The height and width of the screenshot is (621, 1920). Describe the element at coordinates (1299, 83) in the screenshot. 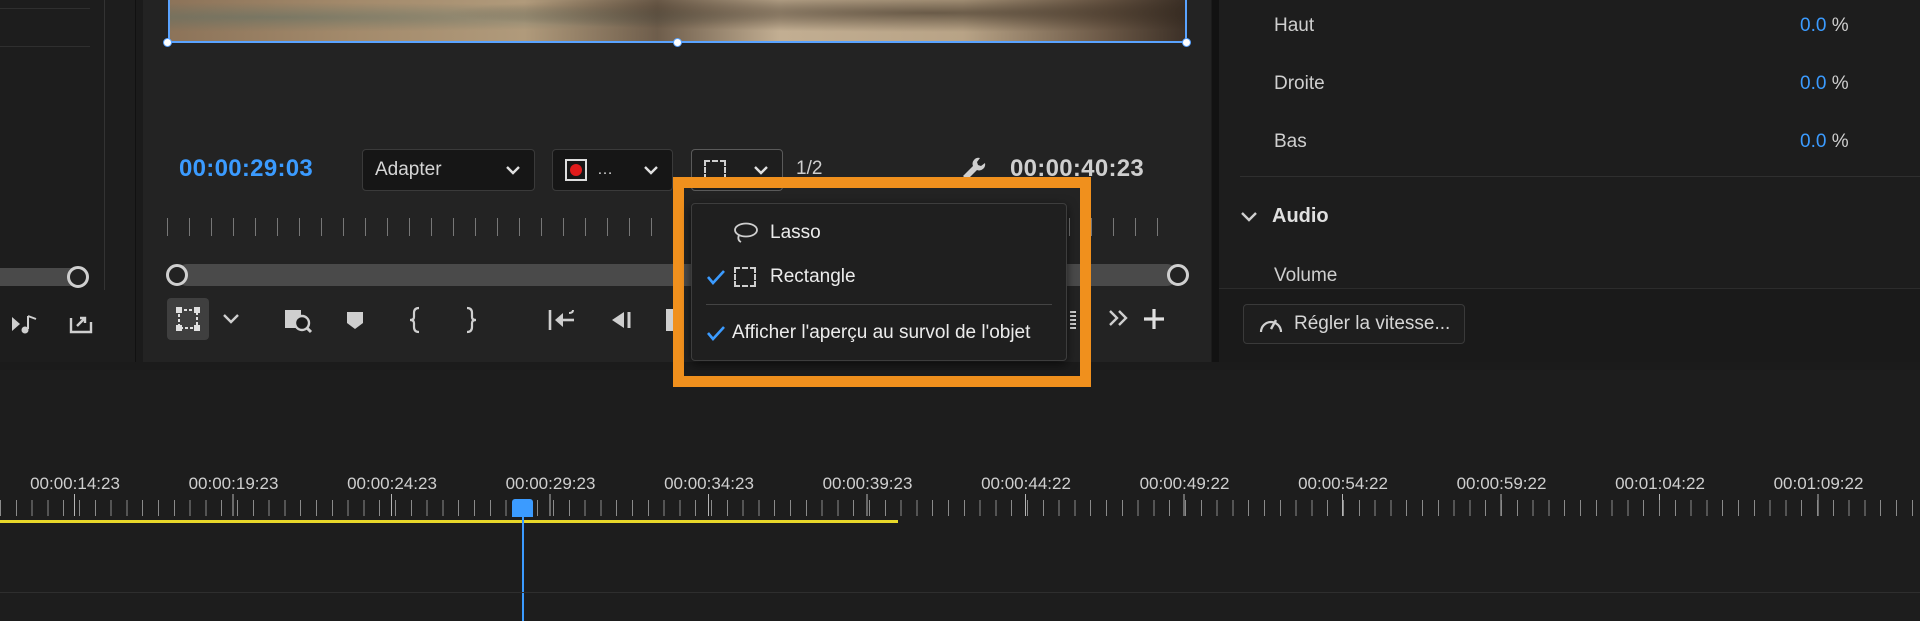

I see `prop-label-right: Droite` at that location.